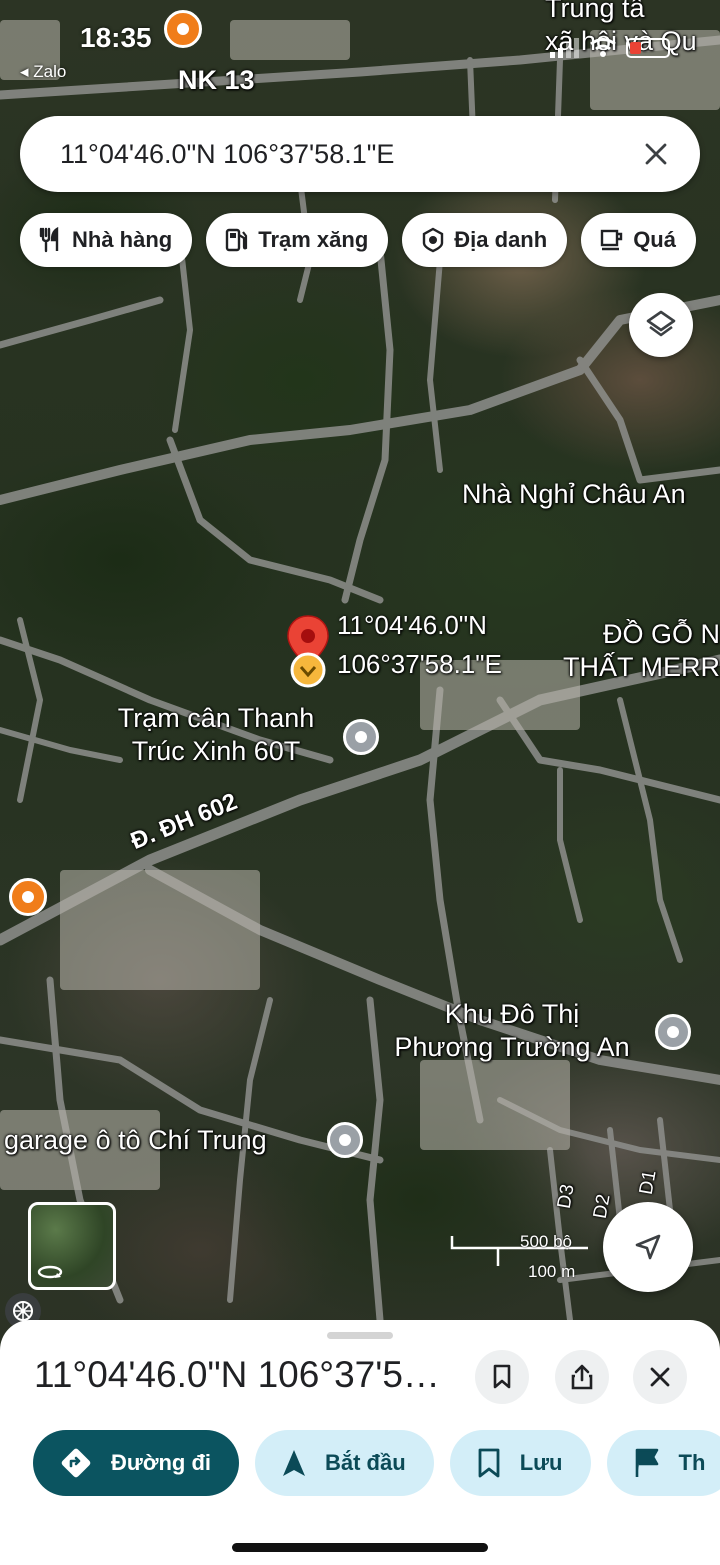 The height and width of the screenshot is (1565, 720). Describe the element at coordinates (76, 1463) in the screenshot. I see `directions-icon` at that location.